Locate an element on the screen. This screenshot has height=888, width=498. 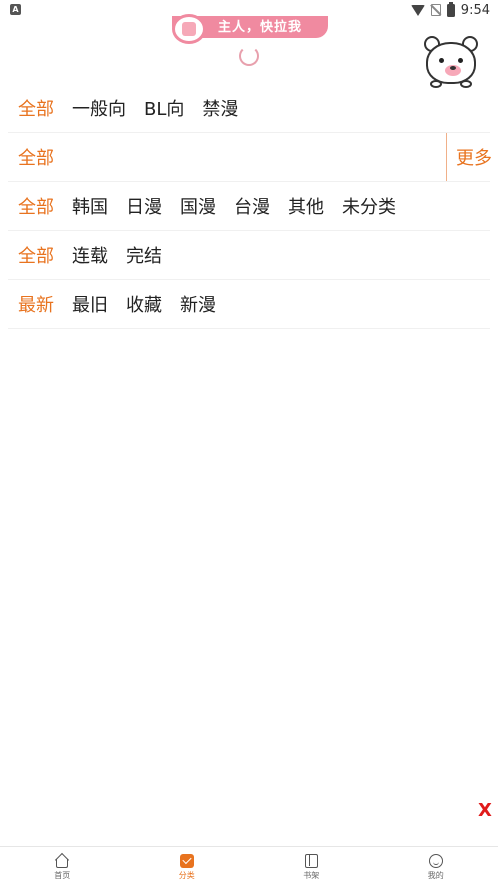
bookshelf-icon is located at coordinates (311, 861).